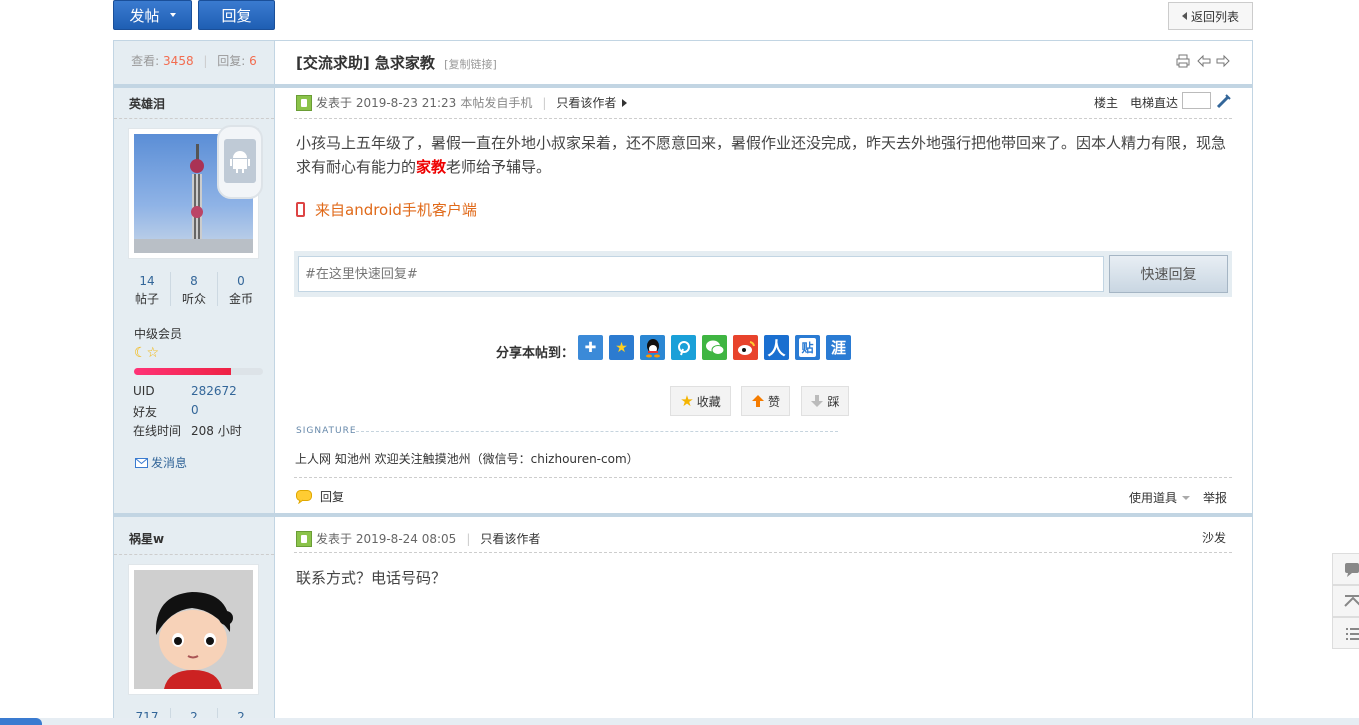 Image resolution: width=1359 pixels, height=725 pixels. I want to click on post-meta: 发表于 2019-8-23 21:23 本帖发自手机 | 只看该作者, so click(462, 102).